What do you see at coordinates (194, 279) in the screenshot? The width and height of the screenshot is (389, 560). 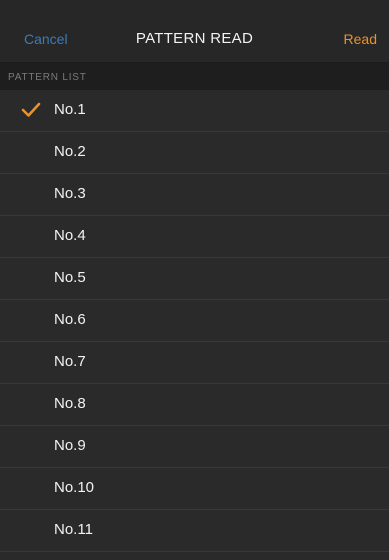 I see `list-item: No.5` at bounding box center [194, 279].